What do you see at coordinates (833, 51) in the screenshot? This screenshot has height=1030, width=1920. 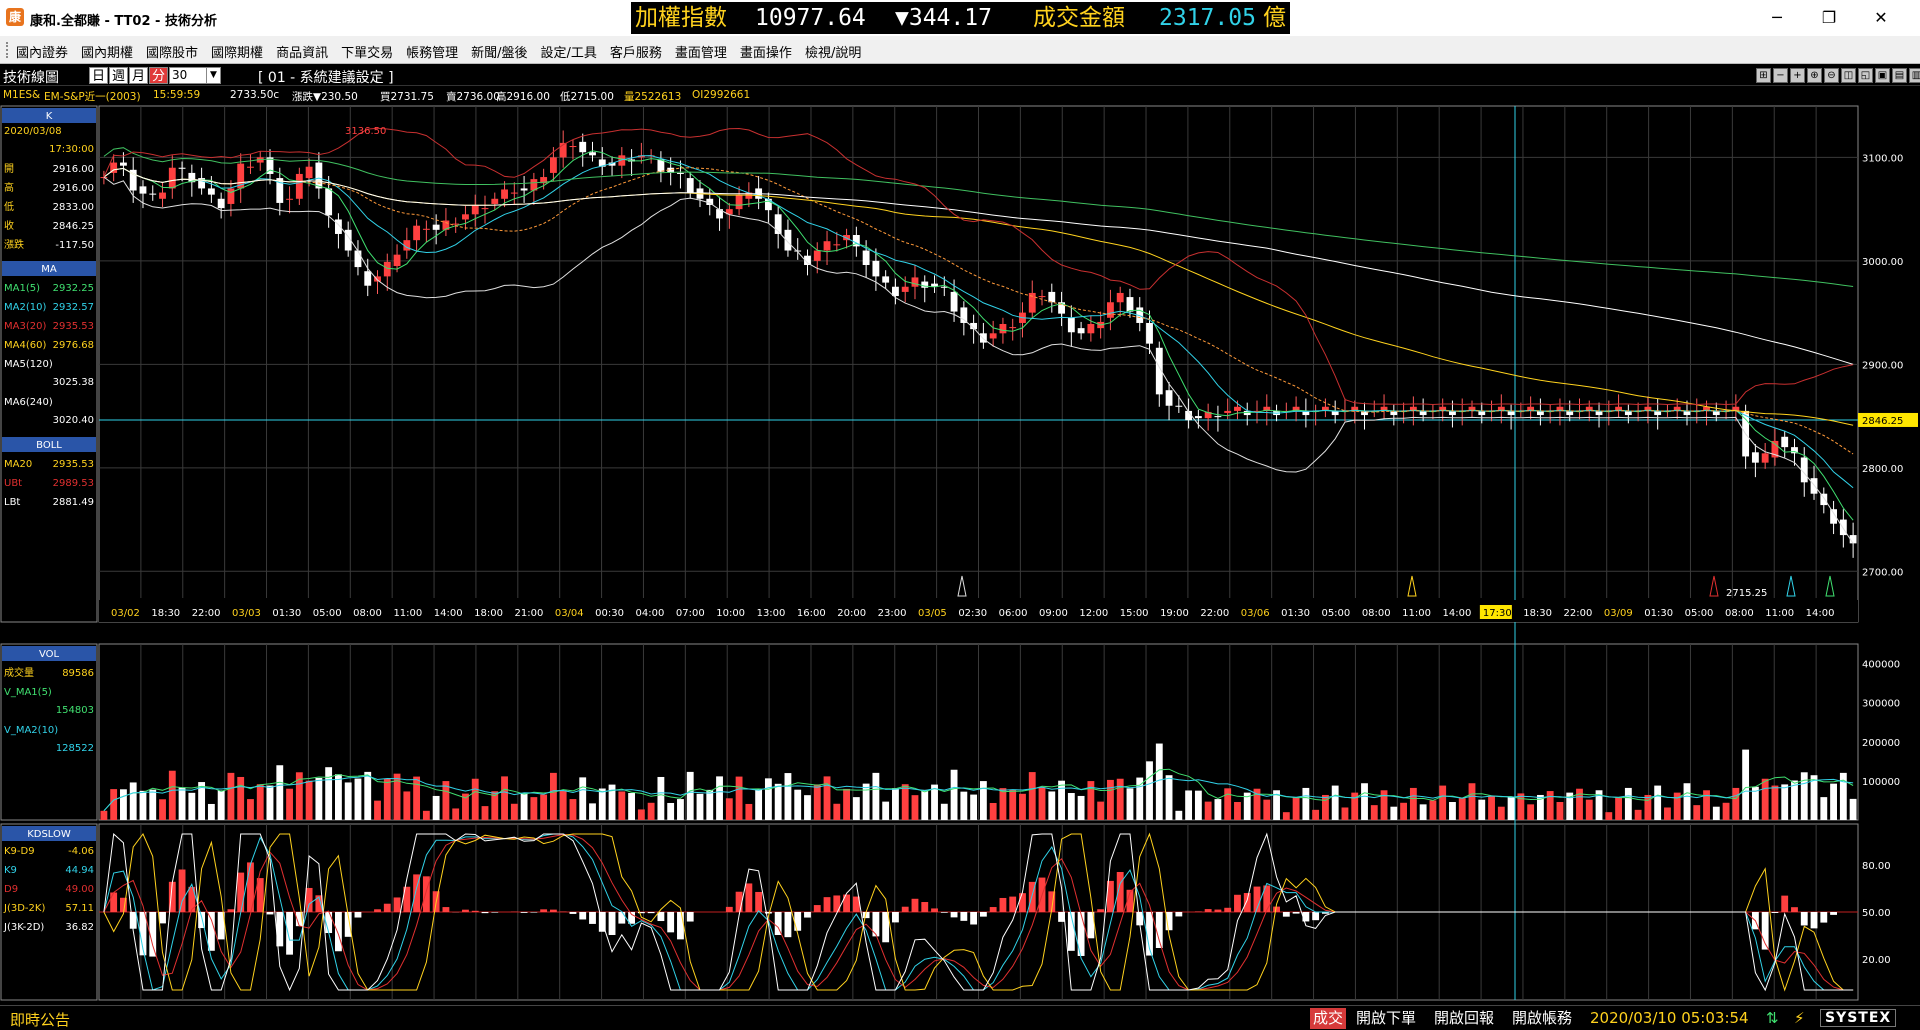 I see `menu-item-12: 檢視/說明` at bounding box center [833, 51].